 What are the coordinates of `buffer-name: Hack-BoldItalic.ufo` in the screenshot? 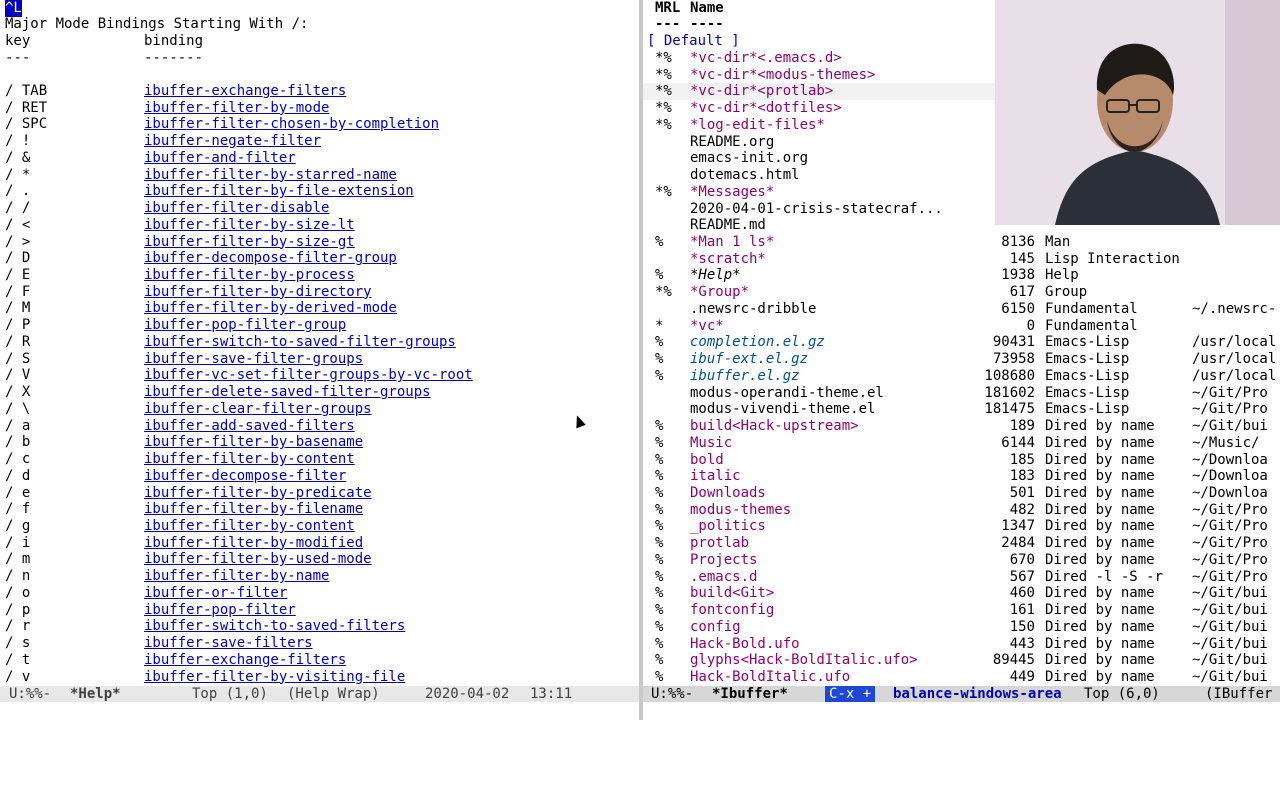 It's located at (770, 677).